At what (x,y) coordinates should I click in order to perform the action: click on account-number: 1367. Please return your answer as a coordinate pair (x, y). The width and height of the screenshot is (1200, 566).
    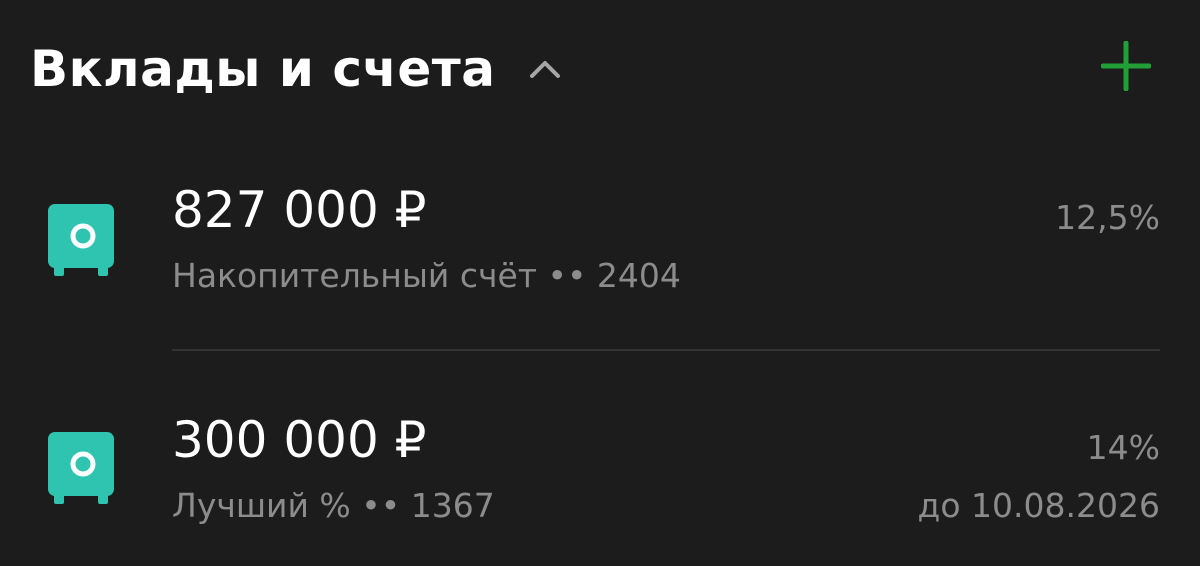
    Looking at the image, I should click on (452, 505).